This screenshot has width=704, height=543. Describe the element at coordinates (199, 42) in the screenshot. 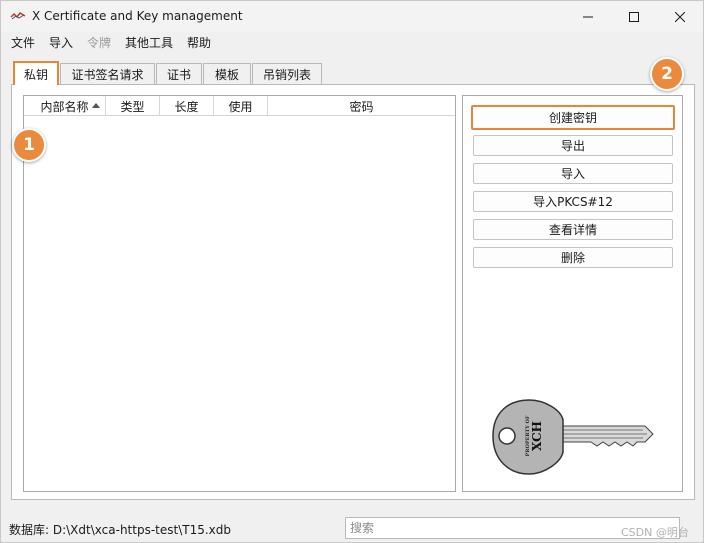

I see `menu-help: 帮助` at that location.